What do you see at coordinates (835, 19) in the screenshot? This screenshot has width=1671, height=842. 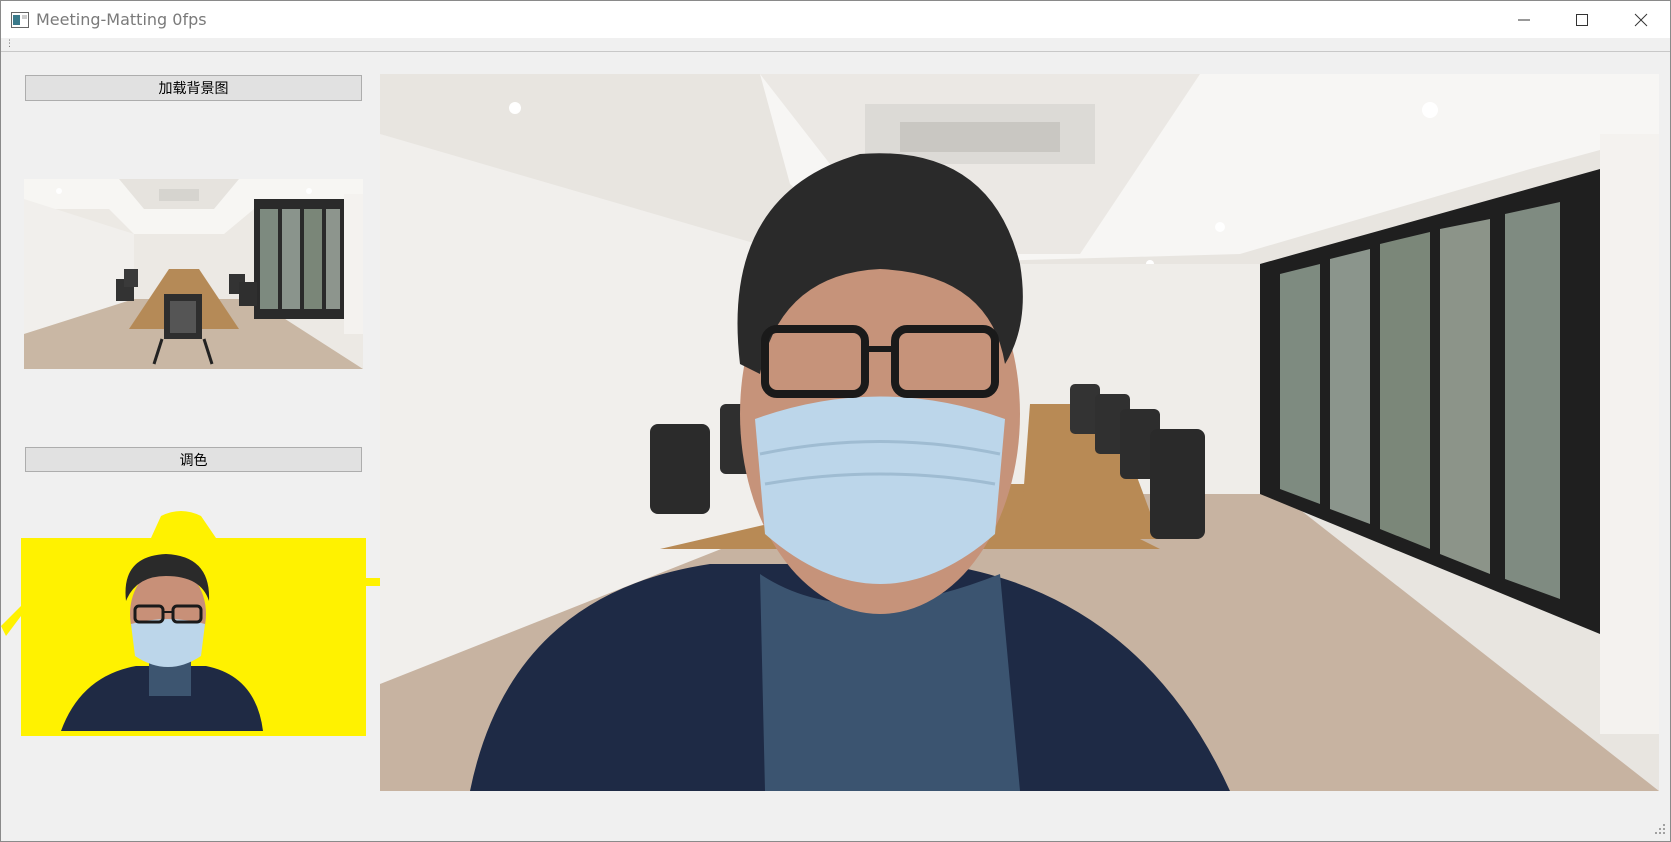 I see `title-bar: Meeting-Matting 0fps` at bounding box center [835, 19].